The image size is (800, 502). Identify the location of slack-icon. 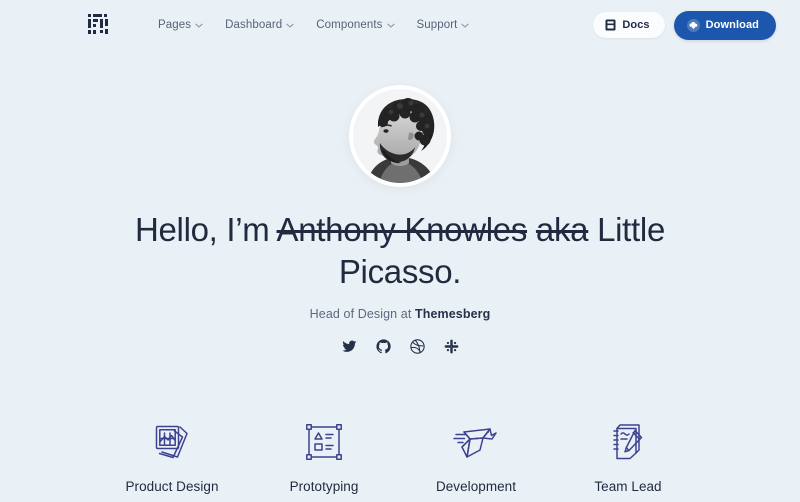
(451, 346).